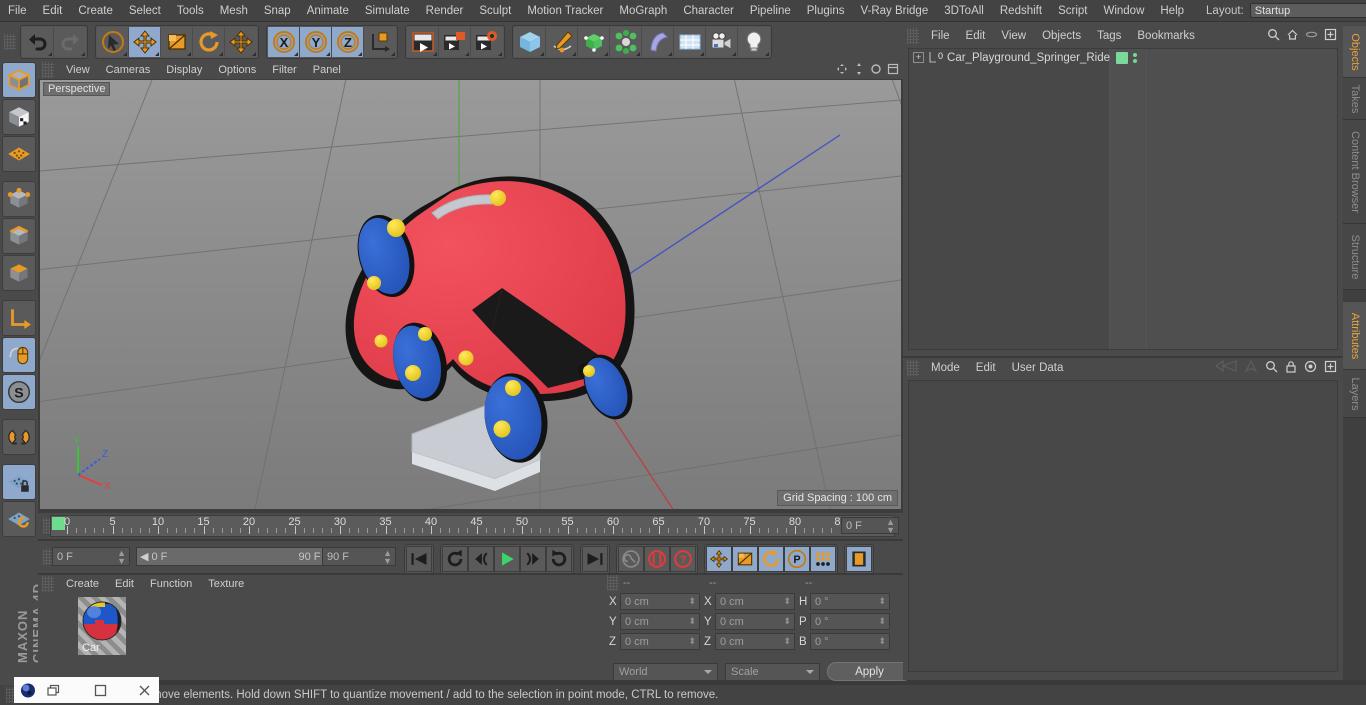 The height and width of the screenshot is (705, 1366). Describe the element at coordinates (1123, 199) in the screenshot. I see `object-list: +0 Car_Playground_Springer_Ride` at that location.